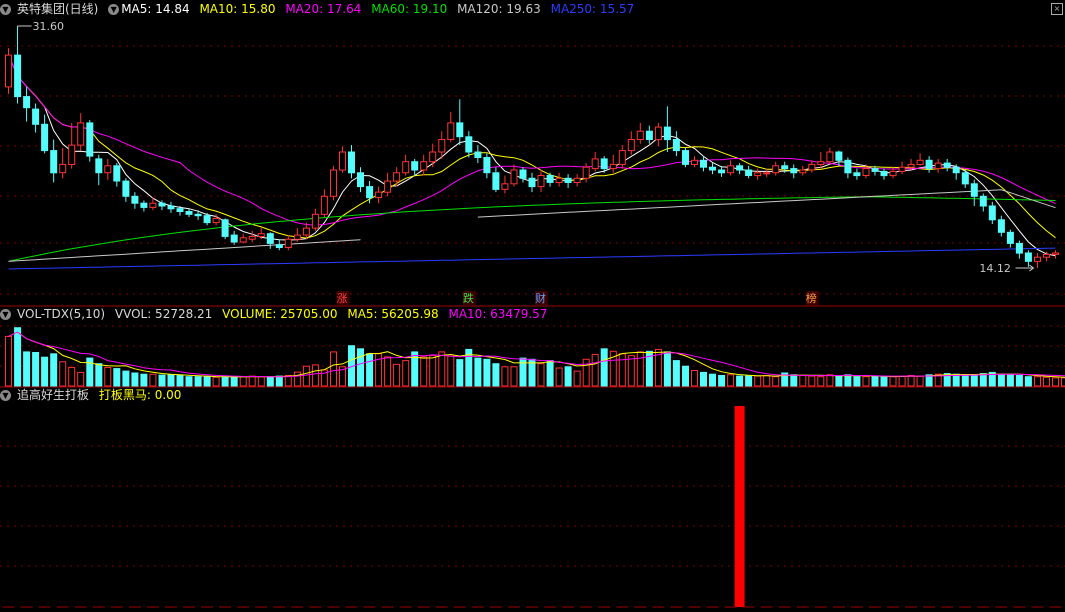 The width and height of the screenshot is (1065, 612). Describe the element at coordinates (393, 314) in the screenshot. I see `vol-ma5-label: MA5: 56205.98` at that location.